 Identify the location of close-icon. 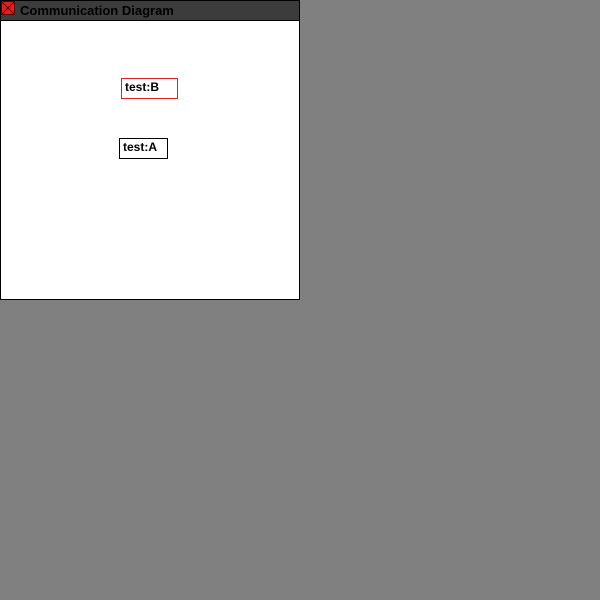
(8, 8).